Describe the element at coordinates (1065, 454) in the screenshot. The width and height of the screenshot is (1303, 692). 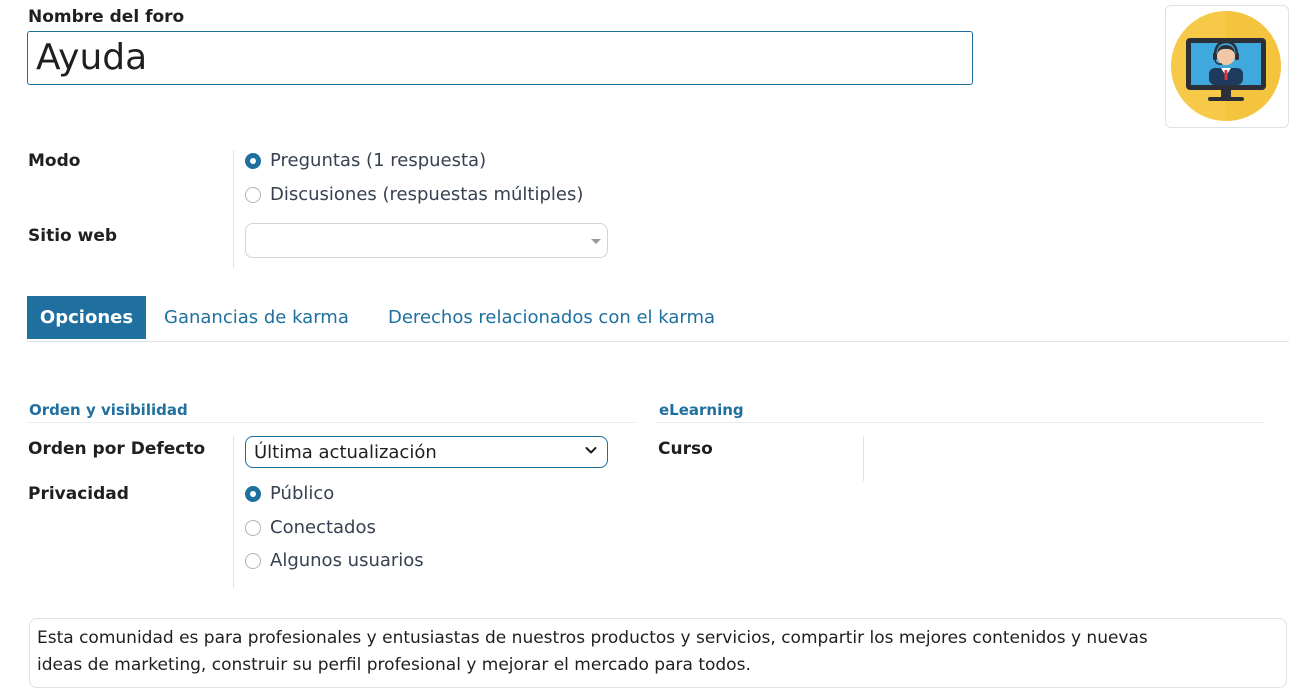
I see `course-field` at that location.